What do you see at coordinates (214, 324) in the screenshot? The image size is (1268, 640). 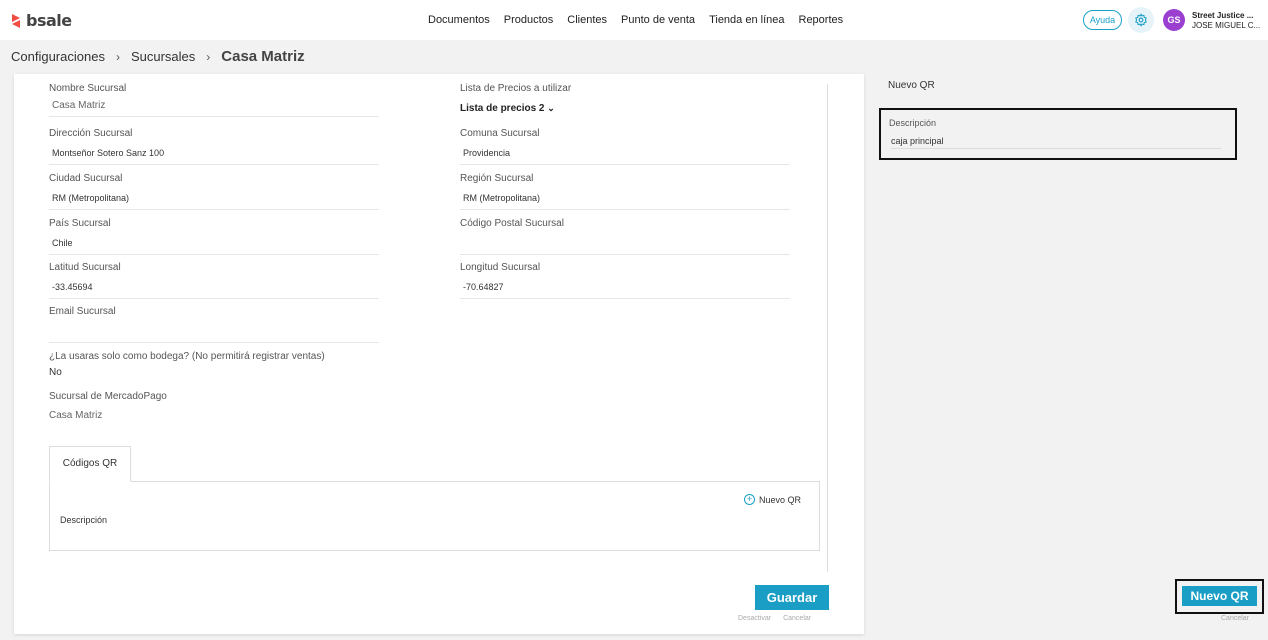 I see `field-email: Email Sucursal` at bounding box center [214, 324].